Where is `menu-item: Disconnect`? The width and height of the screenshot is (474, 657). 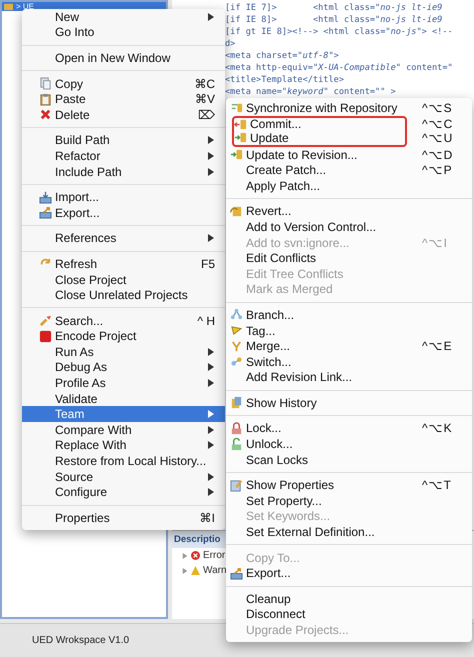 menu-item: Disconnect is located at coordinates (349, 614).